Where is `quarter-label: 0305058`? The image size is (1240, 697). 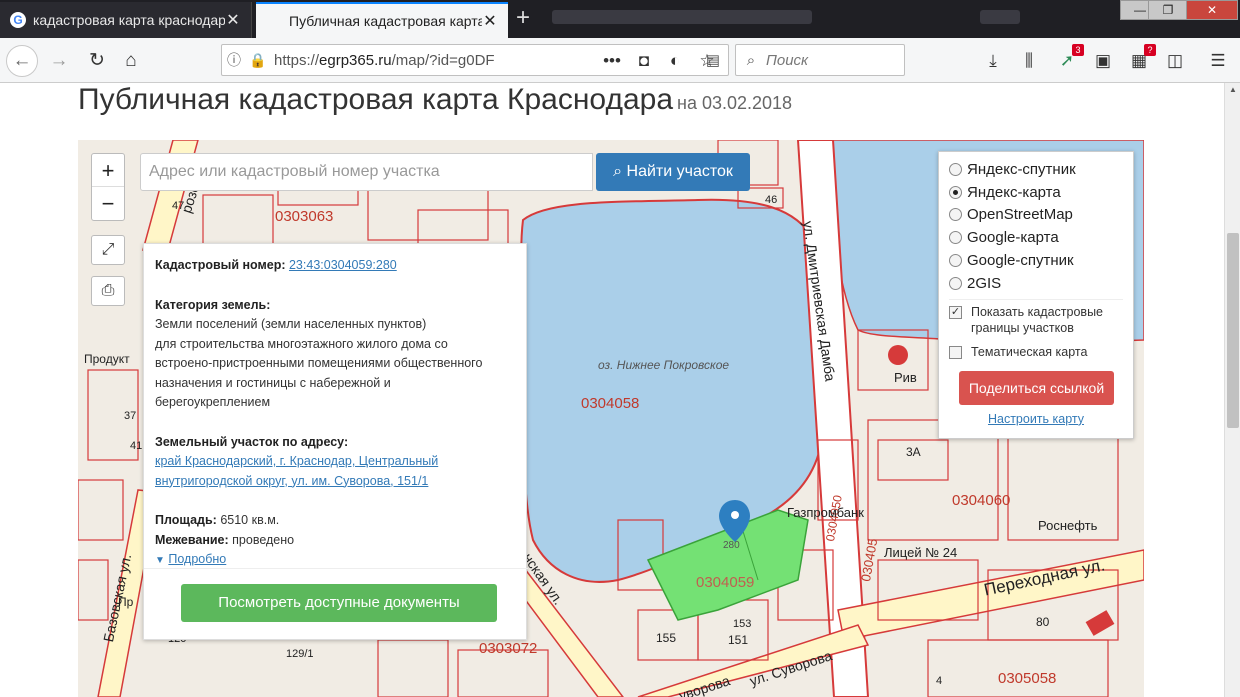
quarter-label: 0305058 is located at coordinates (1027, 678).